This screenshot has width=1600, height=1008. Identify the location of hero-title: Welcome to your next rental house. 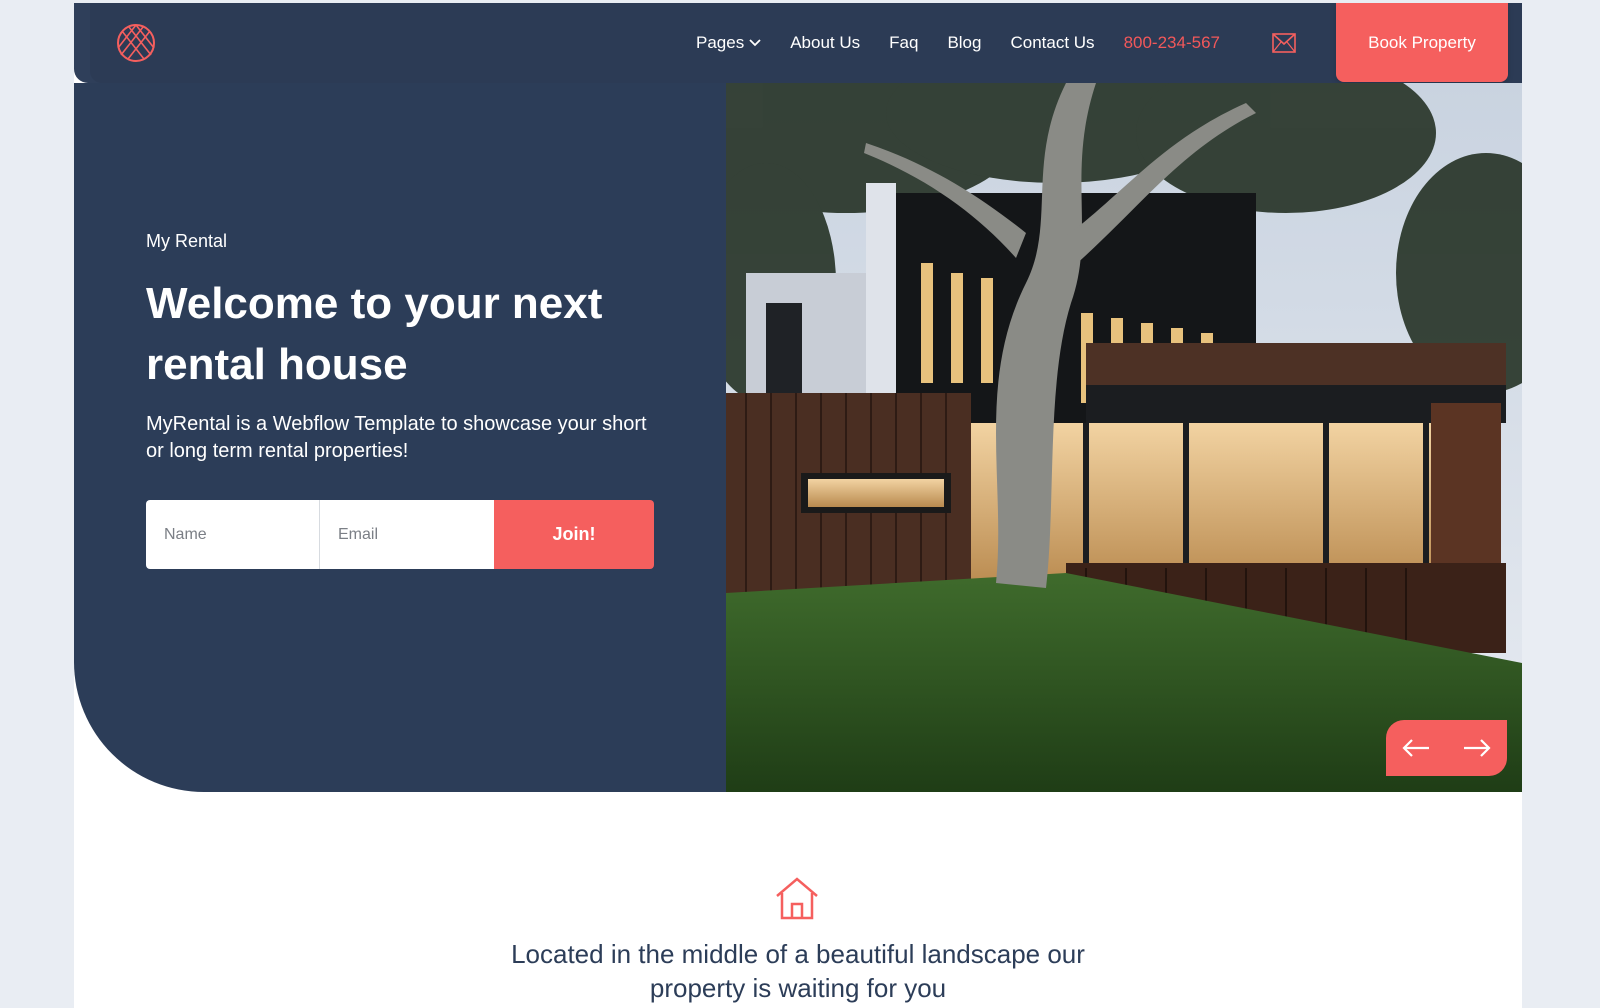
(374, 334).